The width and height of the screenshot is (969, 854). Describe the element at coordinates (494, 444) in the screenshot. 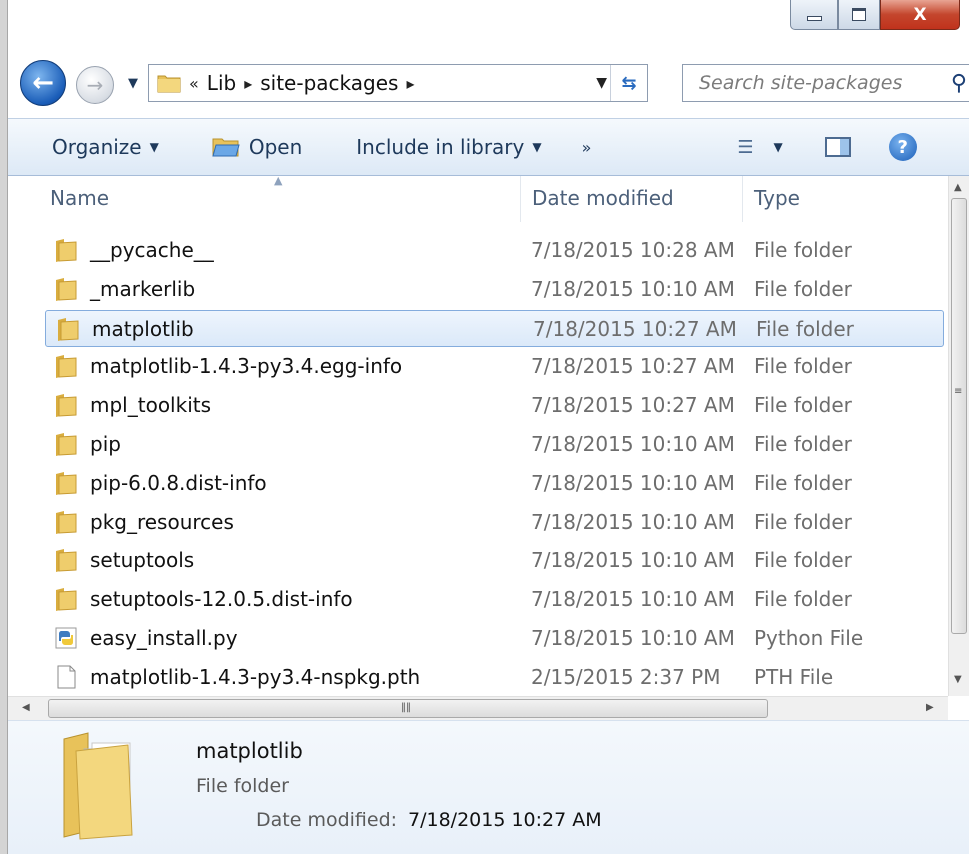

I see `file-row: pip 7/18/2015 10:10 AM File folder` at that location.